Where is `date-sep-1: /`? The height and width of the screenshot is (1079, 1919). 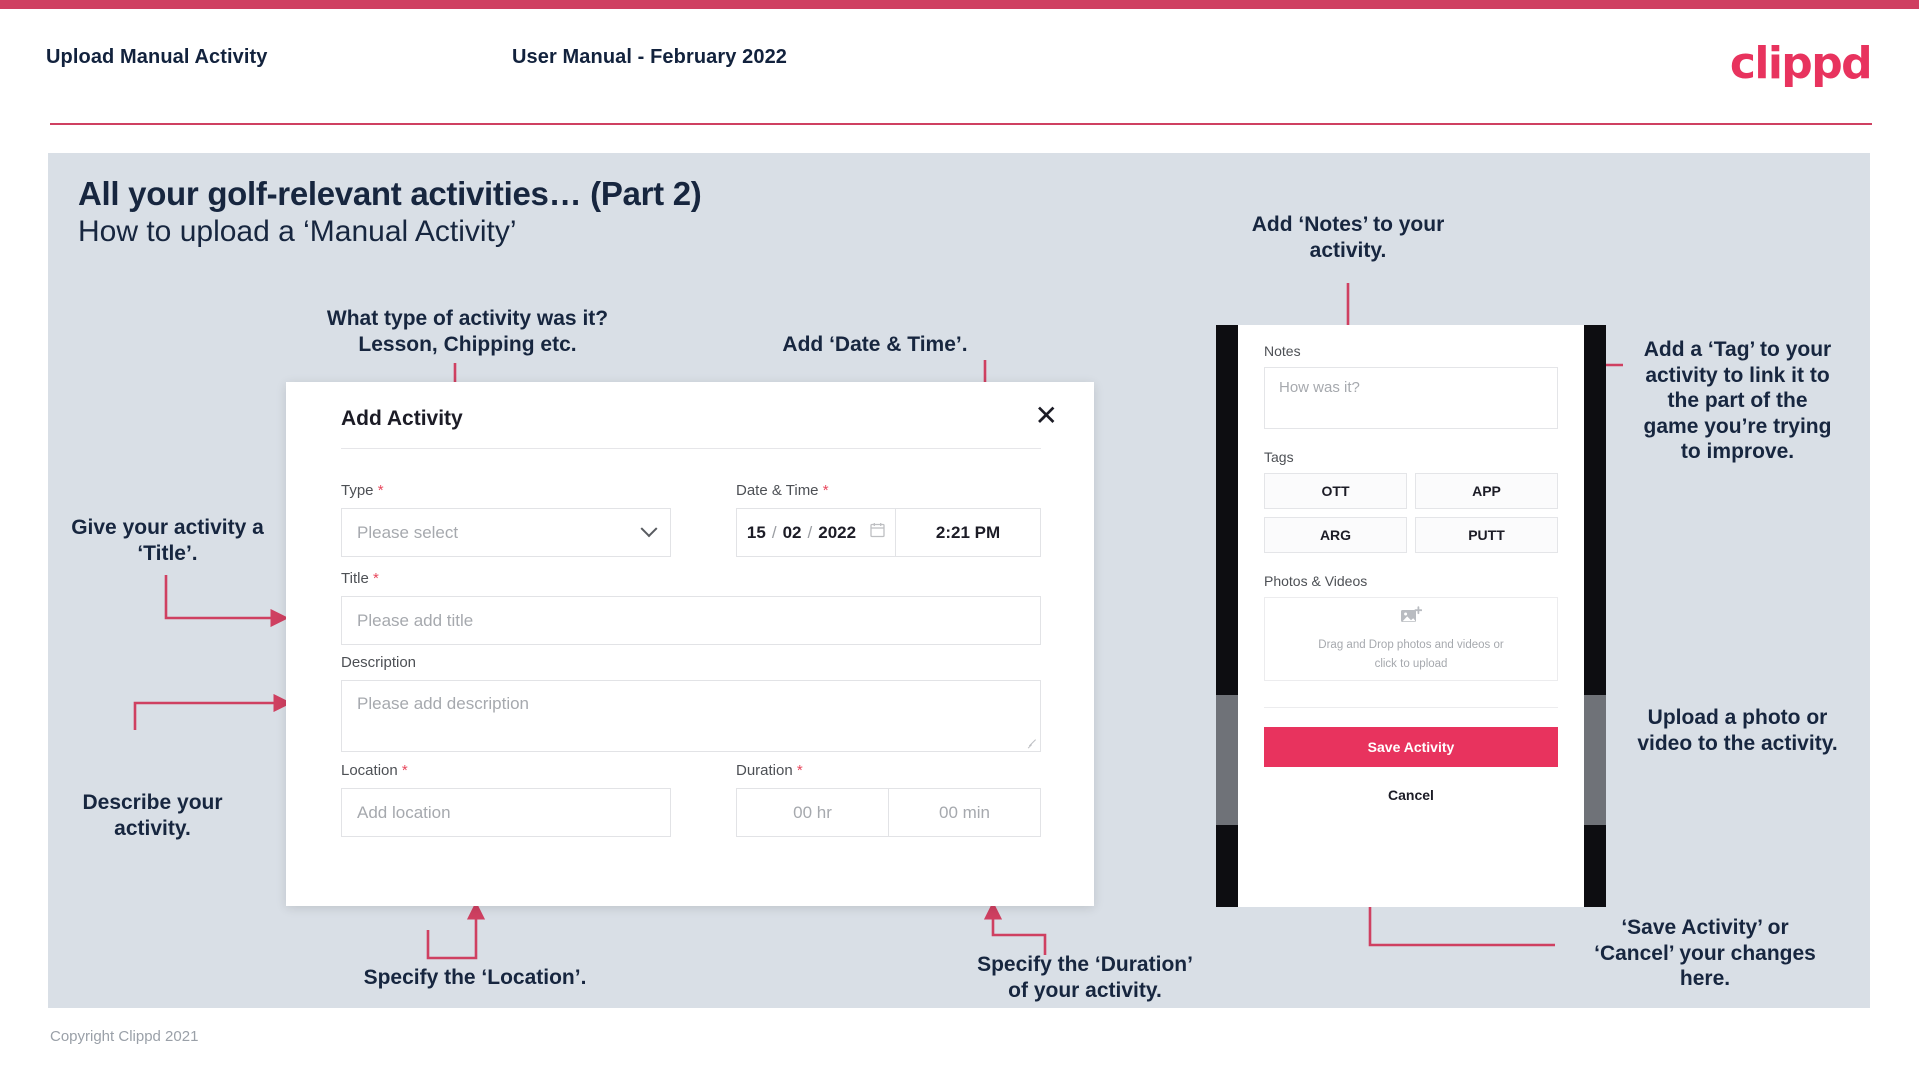
date-sep-1: / is located at coordinates (774, 532).